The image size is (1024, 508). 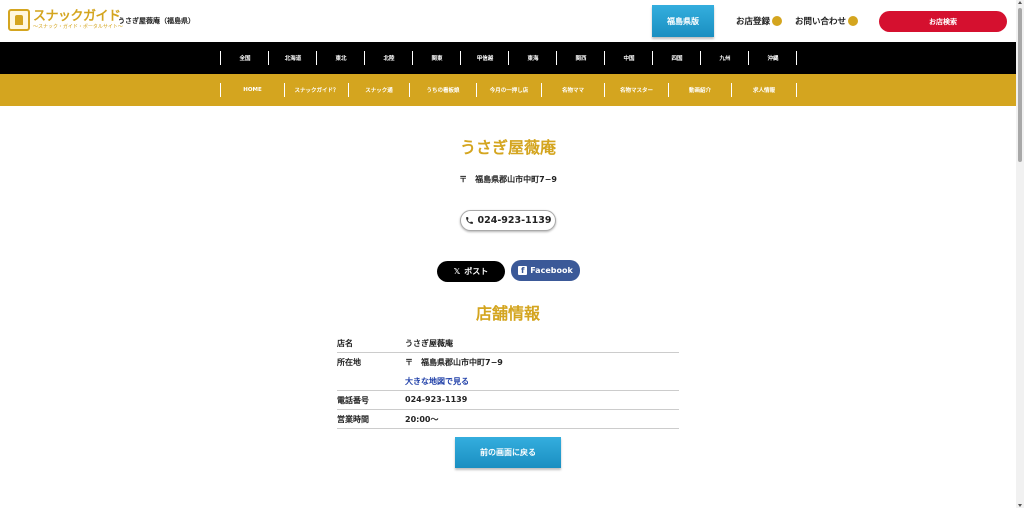 I want to click on menu-item-video: 動画紹介, so click(x=700, y=90).